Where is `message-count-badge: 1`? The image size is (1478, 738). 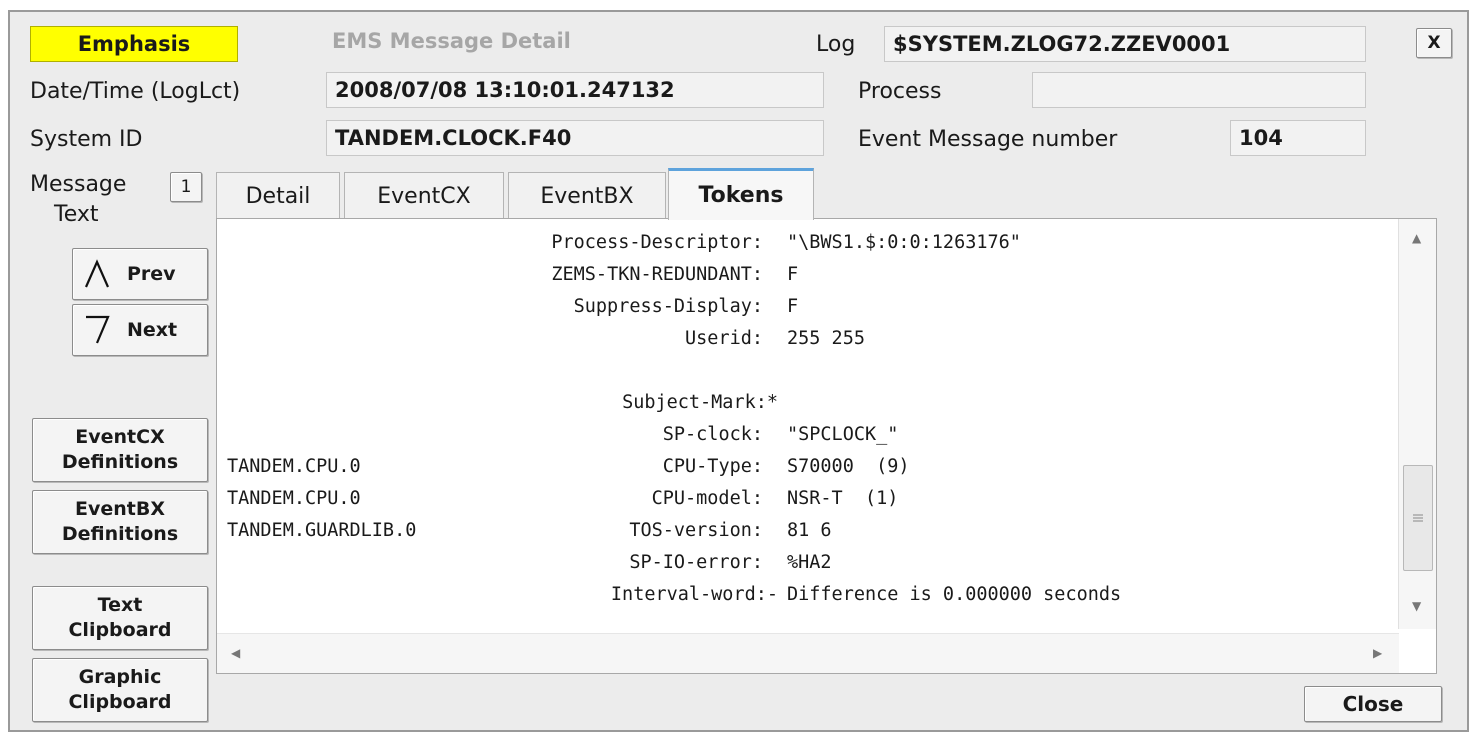 message-count-badge: 1 is located at coordinates (186, 187).